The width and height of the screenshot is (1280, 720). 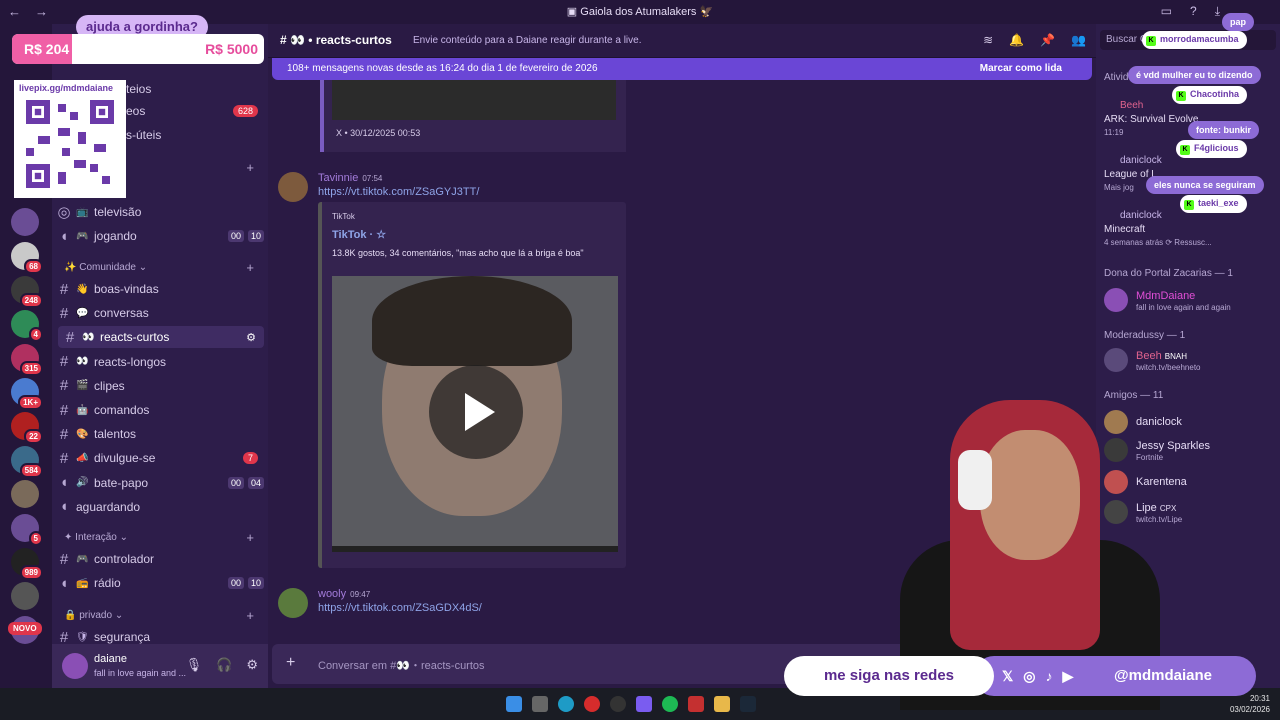 What do you see at coordinates (1192, 302) in the screenshot?
I see `member-item: MdmDaiane fall in love again and again` at bounding box center [1192, 302].